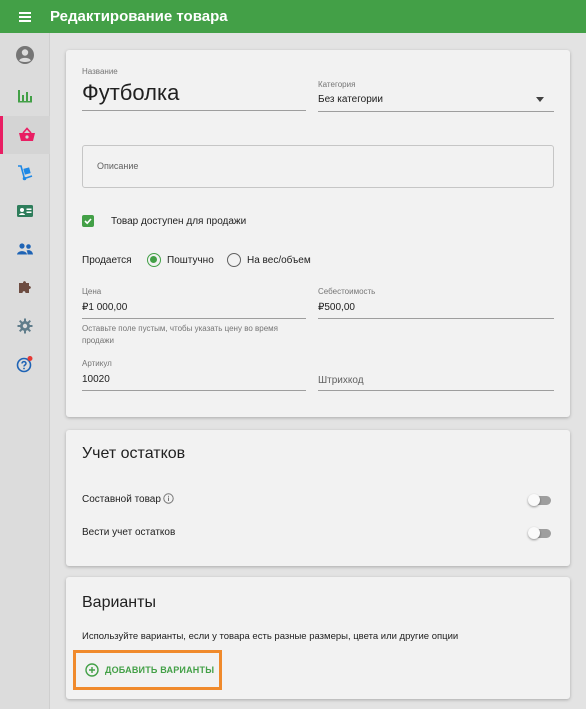 The width and height of the screenshot is (586, 709). Describe the element at coordinates (539, 500) in the screenshot. I see `composite-toggle` at that location.